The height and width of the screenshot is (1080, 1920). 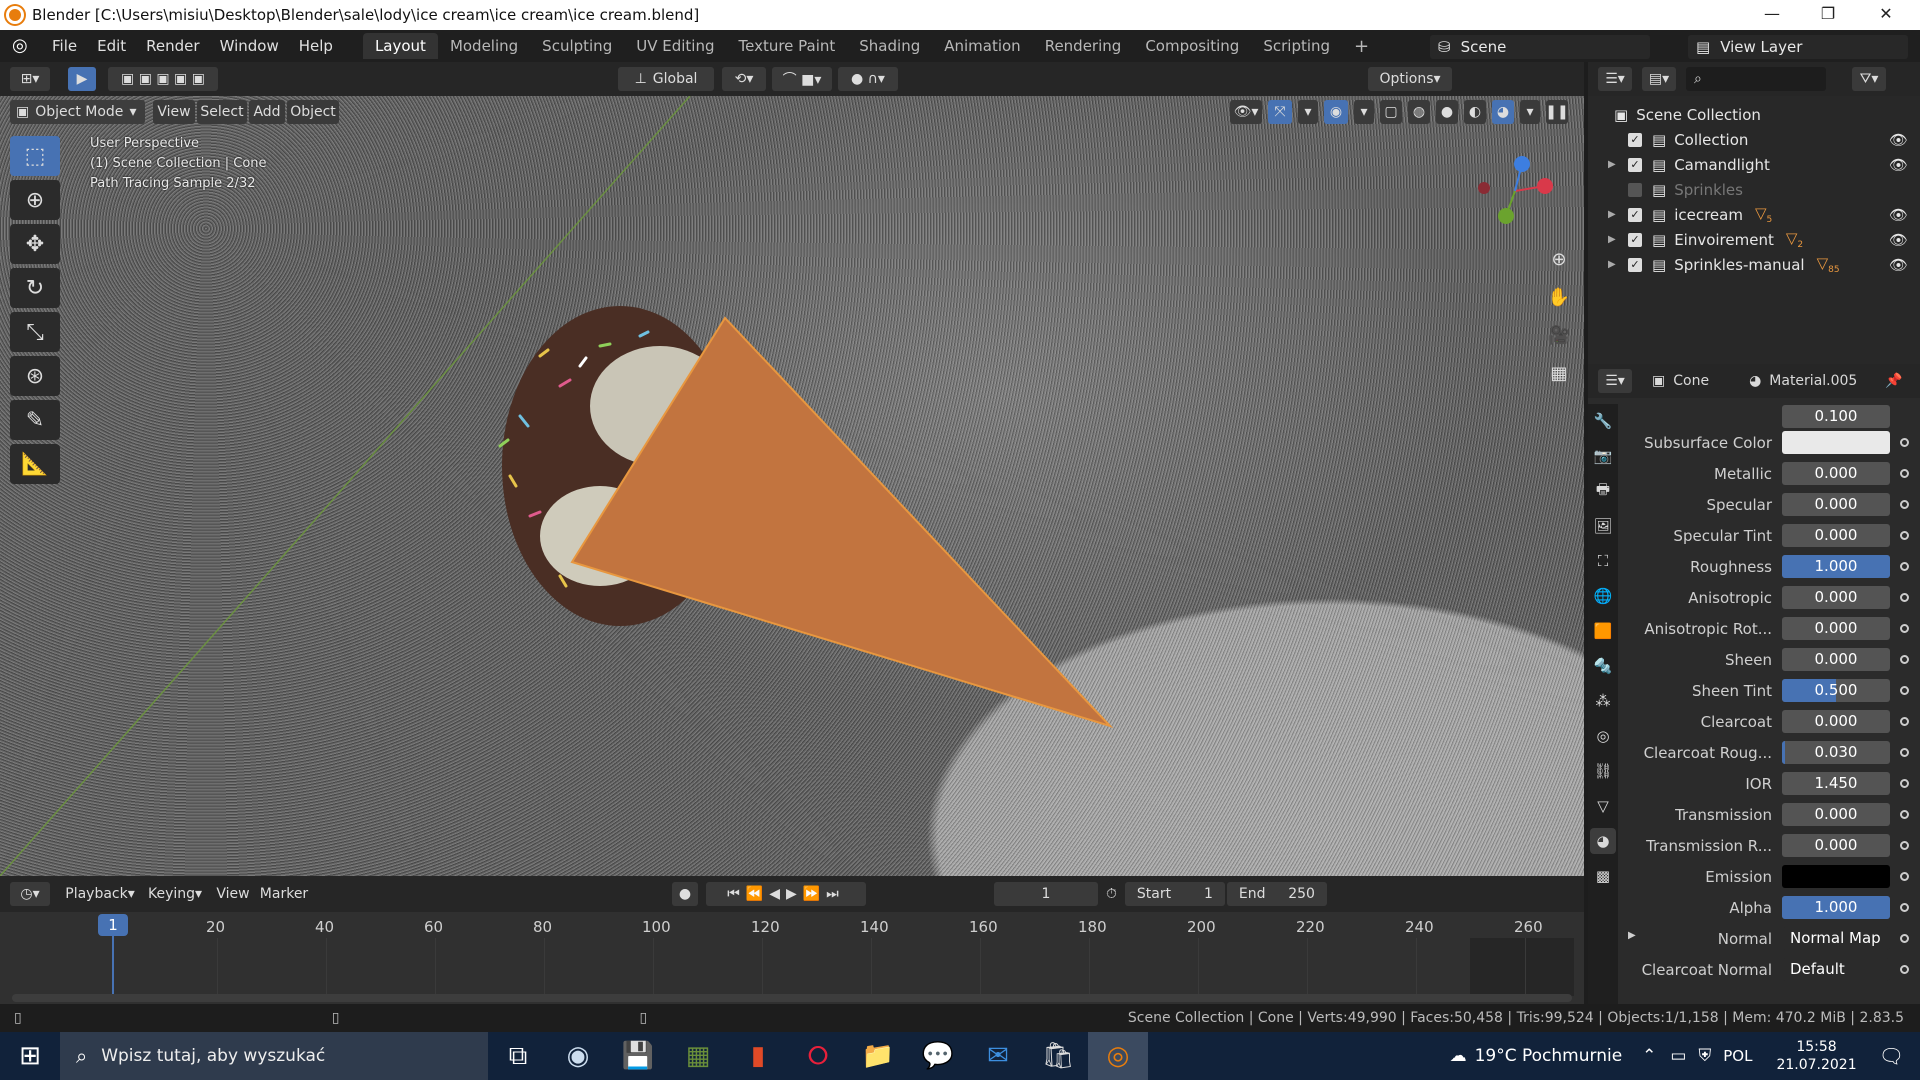 I want to click on clock: 15:58 21.07.2021, so click(x=1816, y=1056).